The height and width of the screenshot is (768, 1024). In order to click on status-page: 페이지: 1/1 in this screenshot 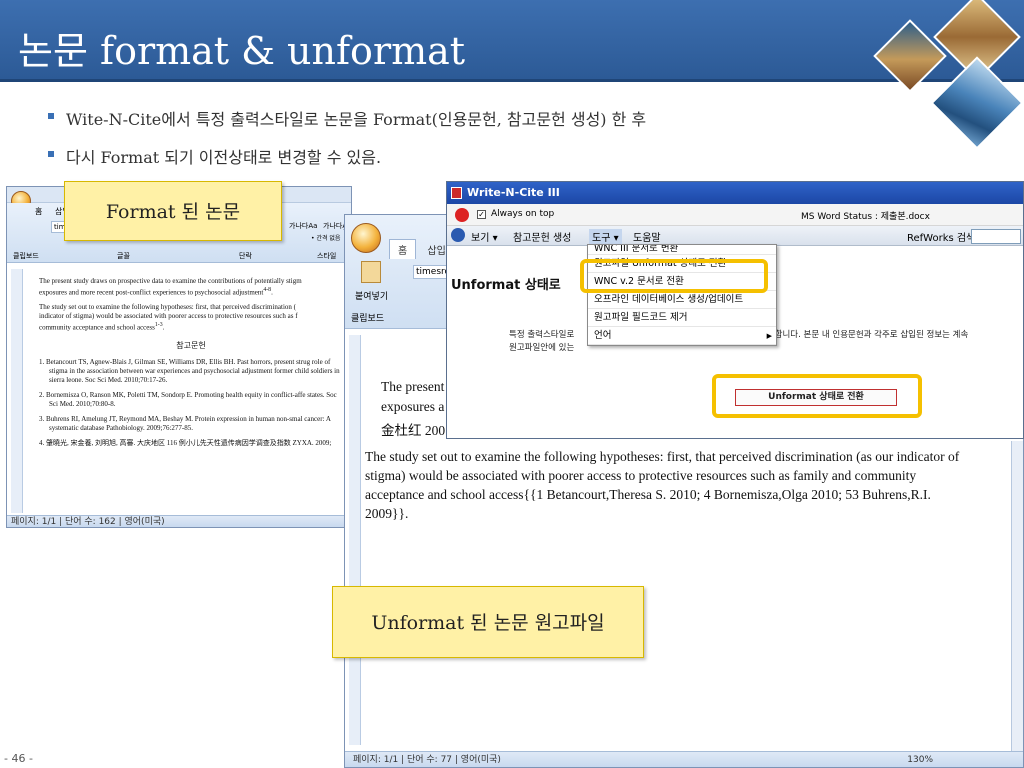, I will do `click(376, 760)`.